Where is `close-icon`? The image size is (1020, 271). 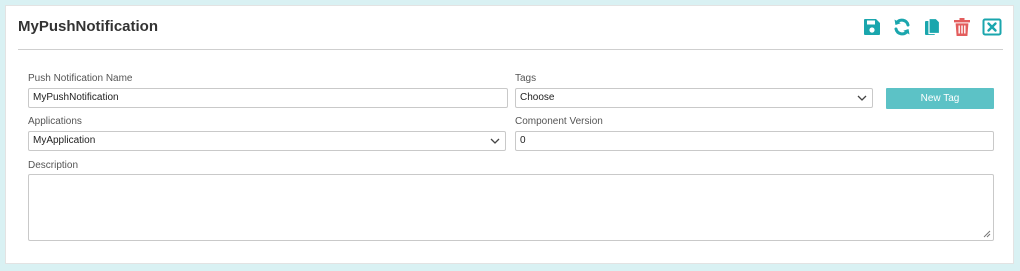
close-icon is located at coordinates (992, 27).